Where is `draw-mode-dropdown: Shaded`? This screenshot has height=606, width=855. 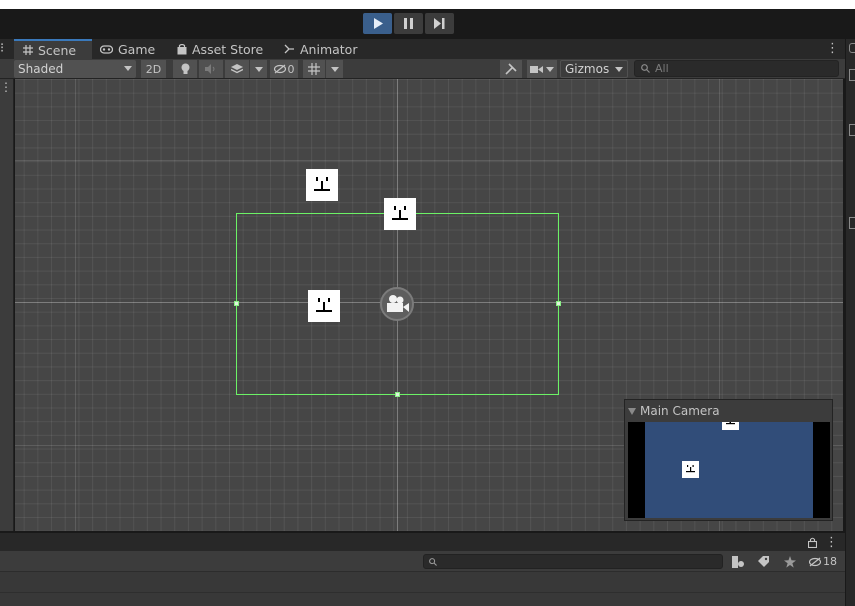 draw-mode-dropdown: Shaded is located at coordinates (75, 69).